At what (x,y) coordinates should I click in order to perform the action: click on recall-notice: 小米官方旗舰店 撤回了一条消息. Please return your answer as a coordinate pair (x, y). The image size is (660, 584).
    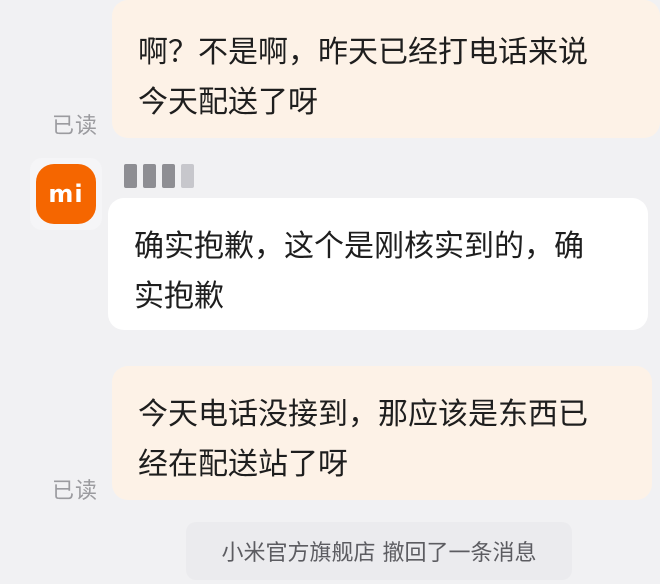
    Looking at the image, I should click on (379, 551).